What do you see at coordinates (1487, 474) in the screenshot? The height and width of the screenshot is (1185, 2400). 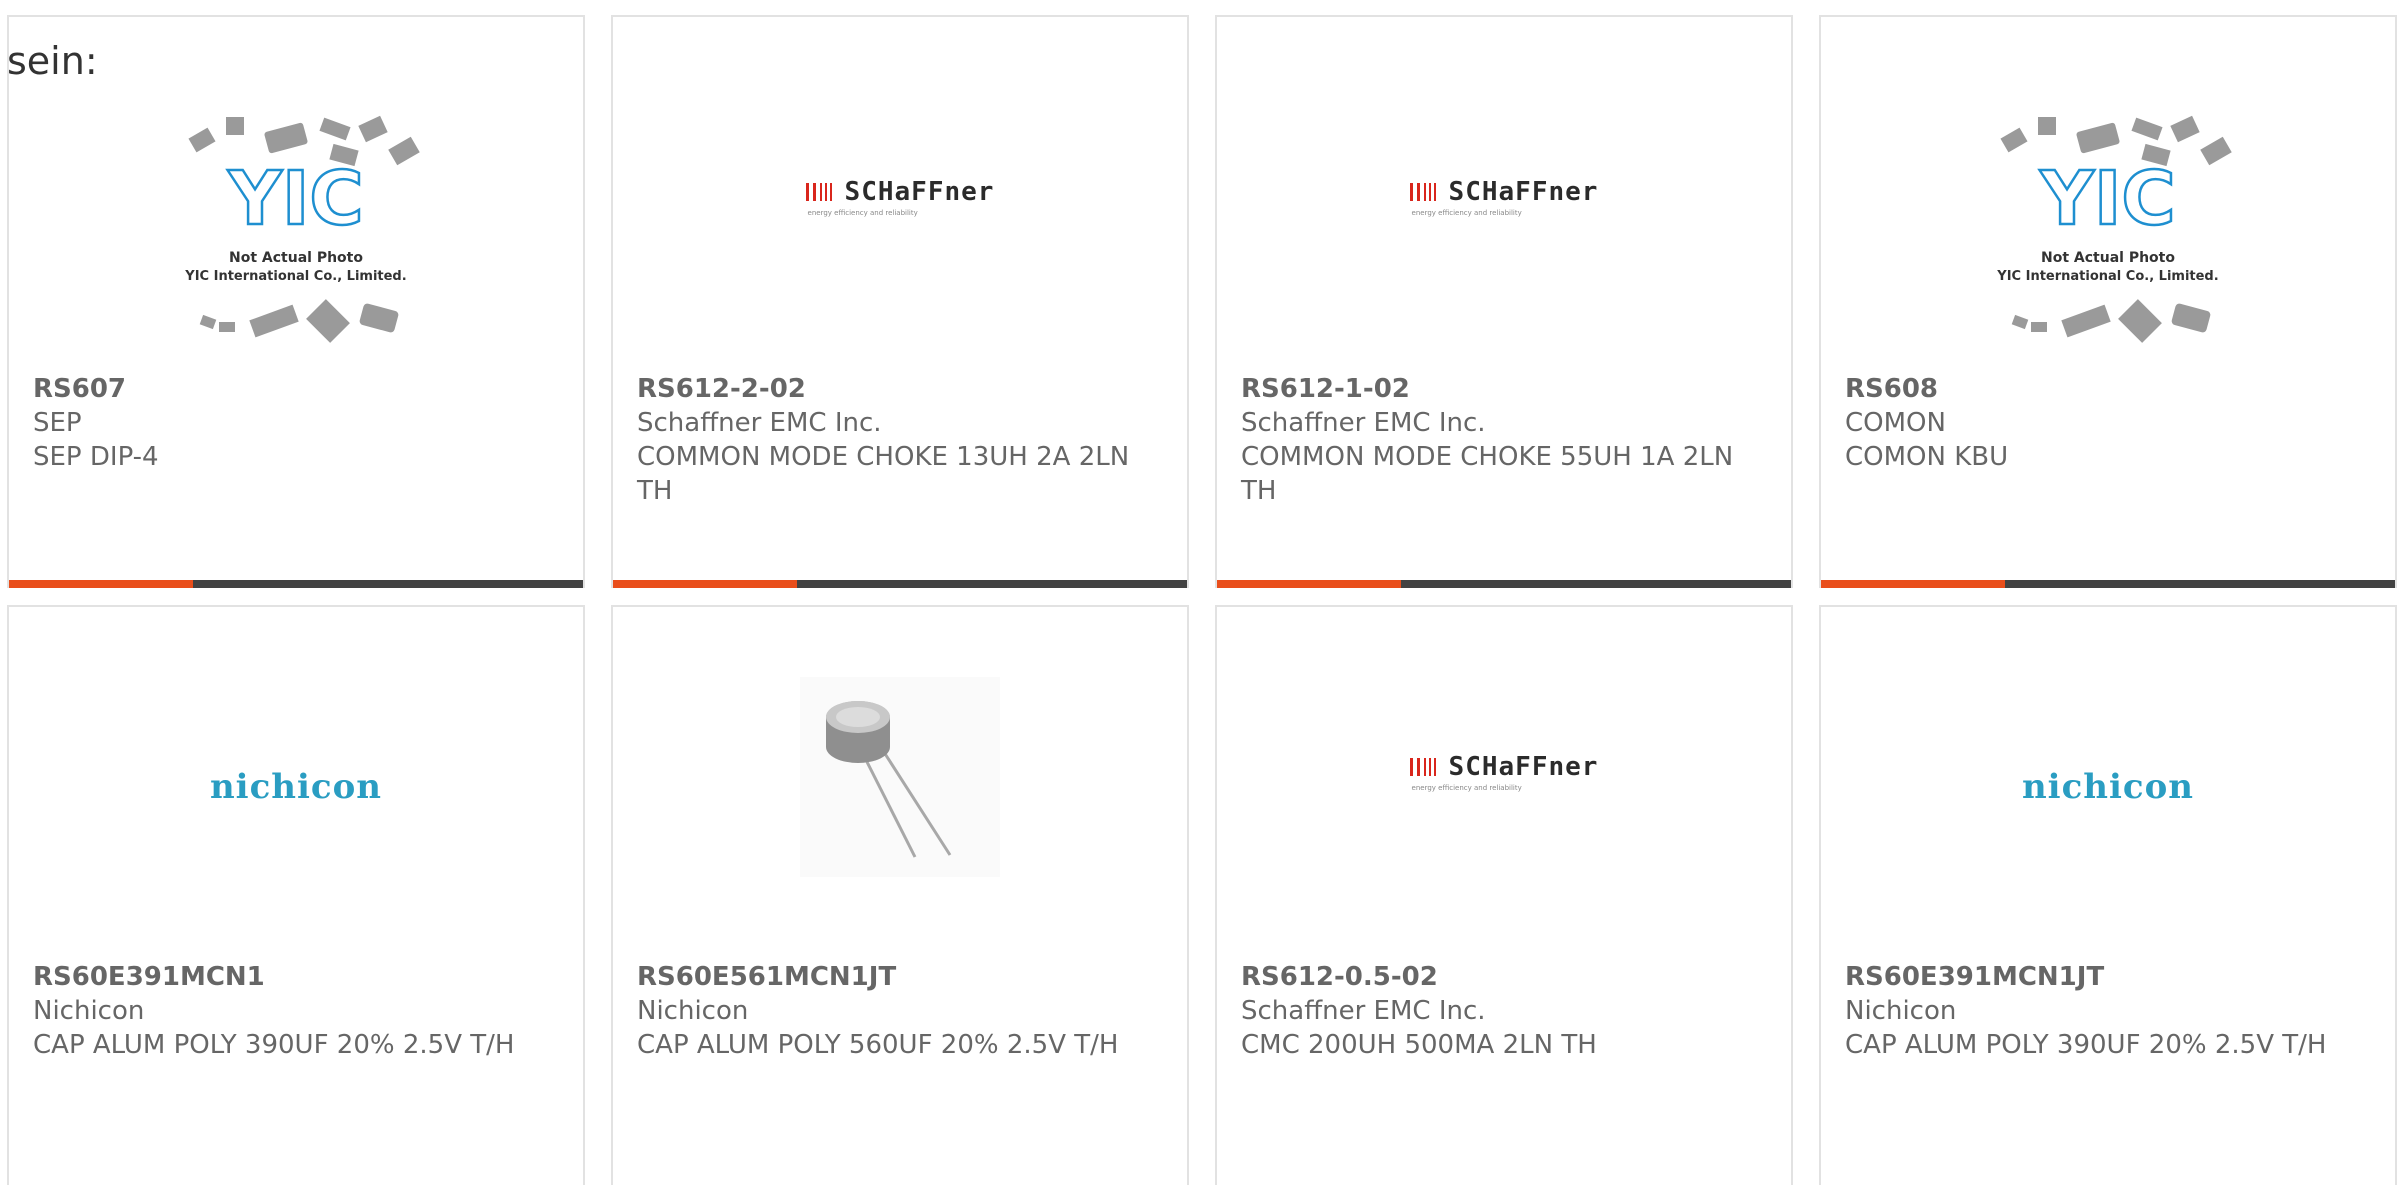 I see `description: COMMON MODE CHOKE 55UH 1A 2LN TH` at bounding box center [1487, 474].